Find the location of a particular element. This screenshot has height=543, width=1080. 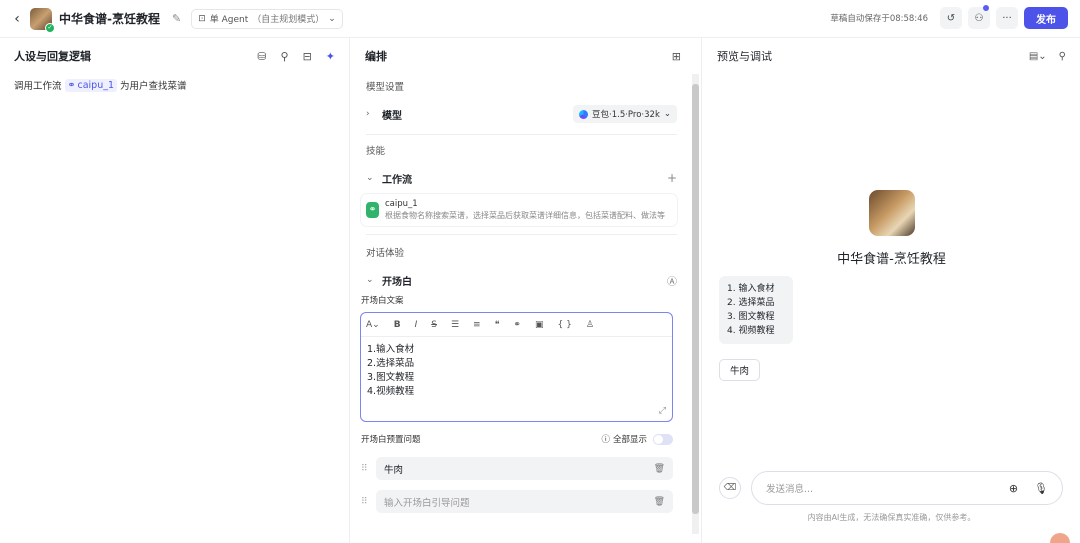

image-icon: ▣ is located at coordinates (539, 325).